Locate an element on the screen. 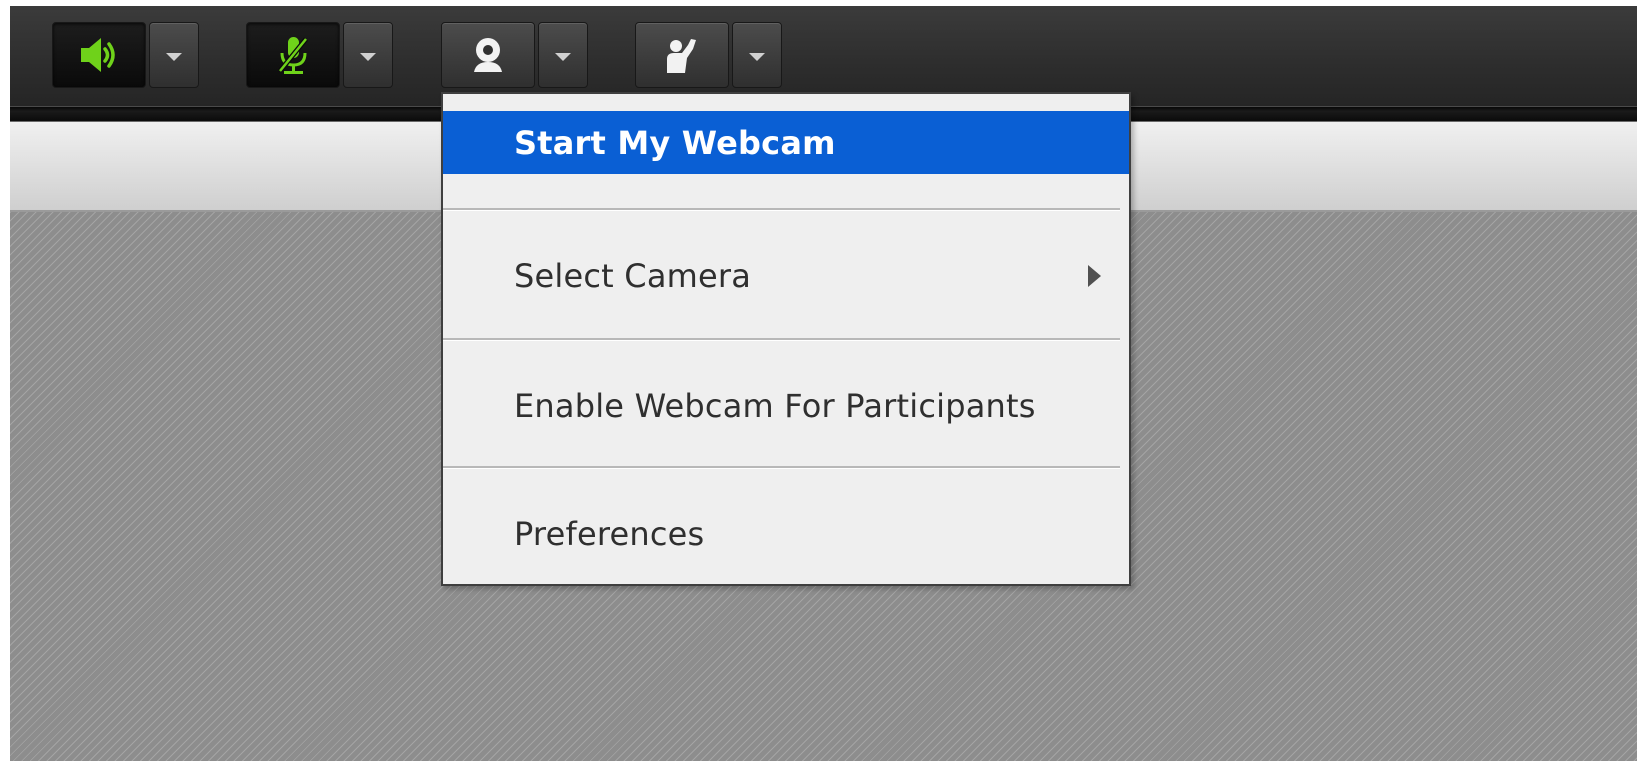  speaker-dropdown-button is located at coordinates (174, 55).